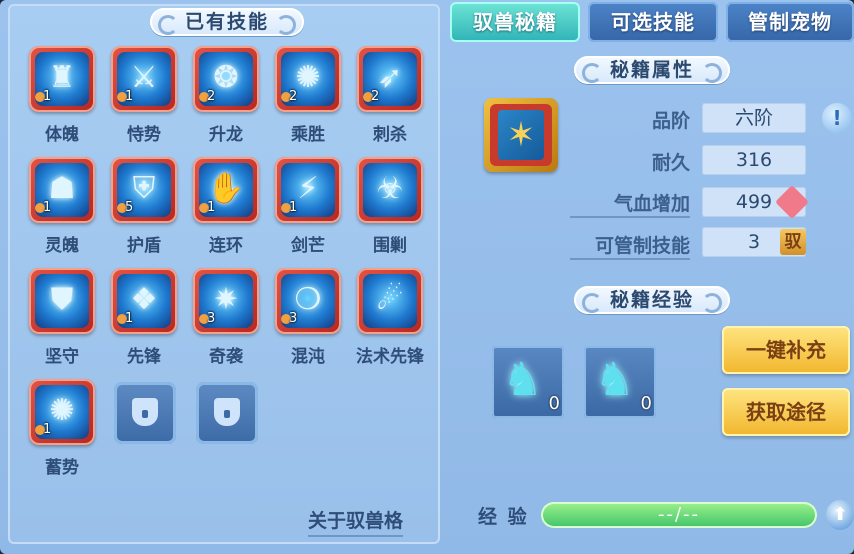  I want to click on experience-title: 秘籍经验, so click(652, 300).